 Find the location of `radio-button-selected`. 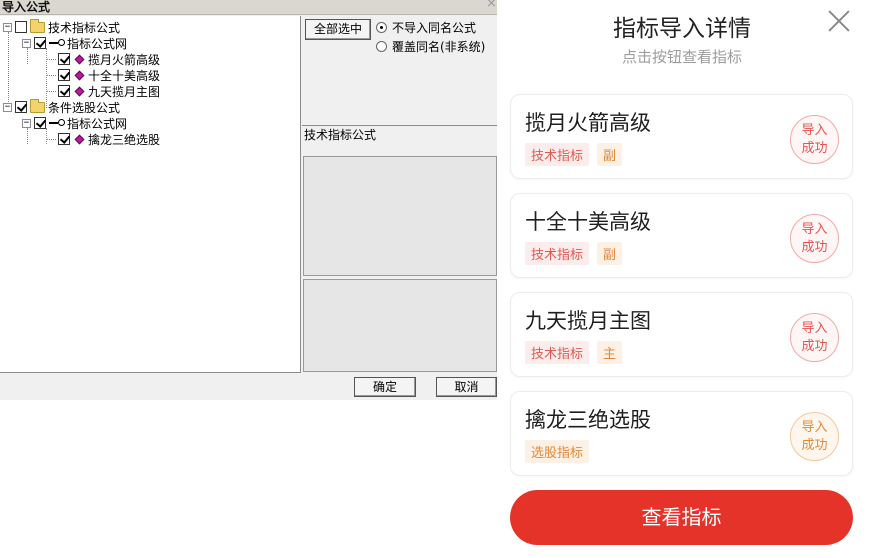

radio-button-selected is located at coordinates (381, 27).